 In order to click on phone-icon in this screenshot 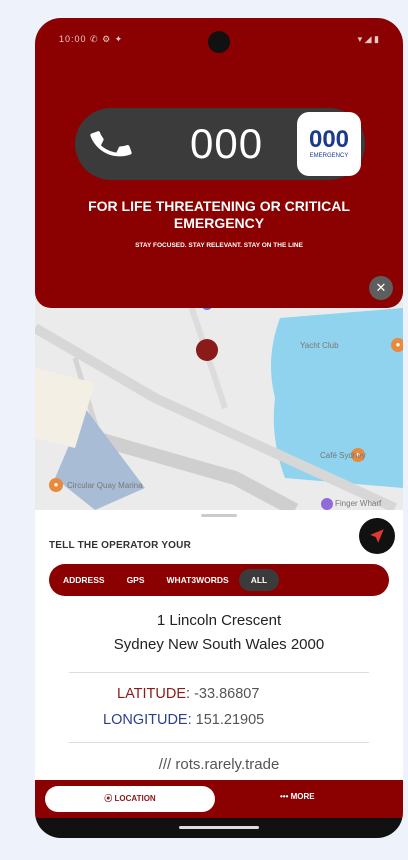, I will do `click(111, 144)`.